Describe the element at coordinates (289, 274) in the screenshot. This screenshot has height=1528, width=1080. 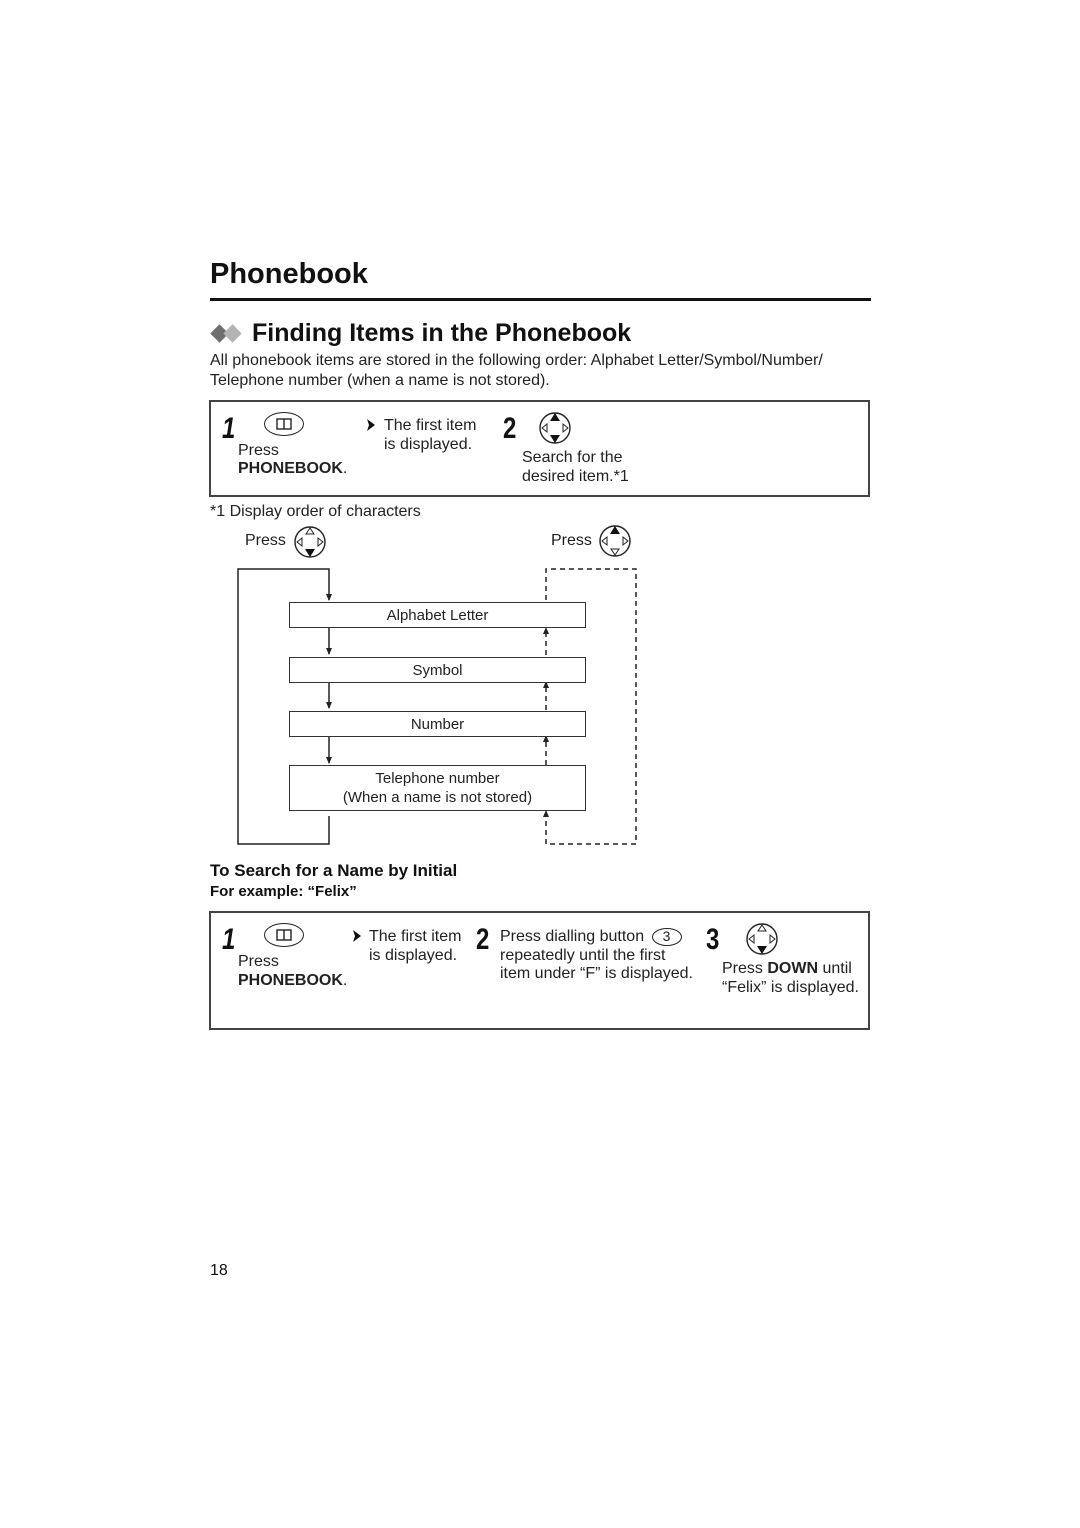
I see `page-title: Phonebook` at that location.